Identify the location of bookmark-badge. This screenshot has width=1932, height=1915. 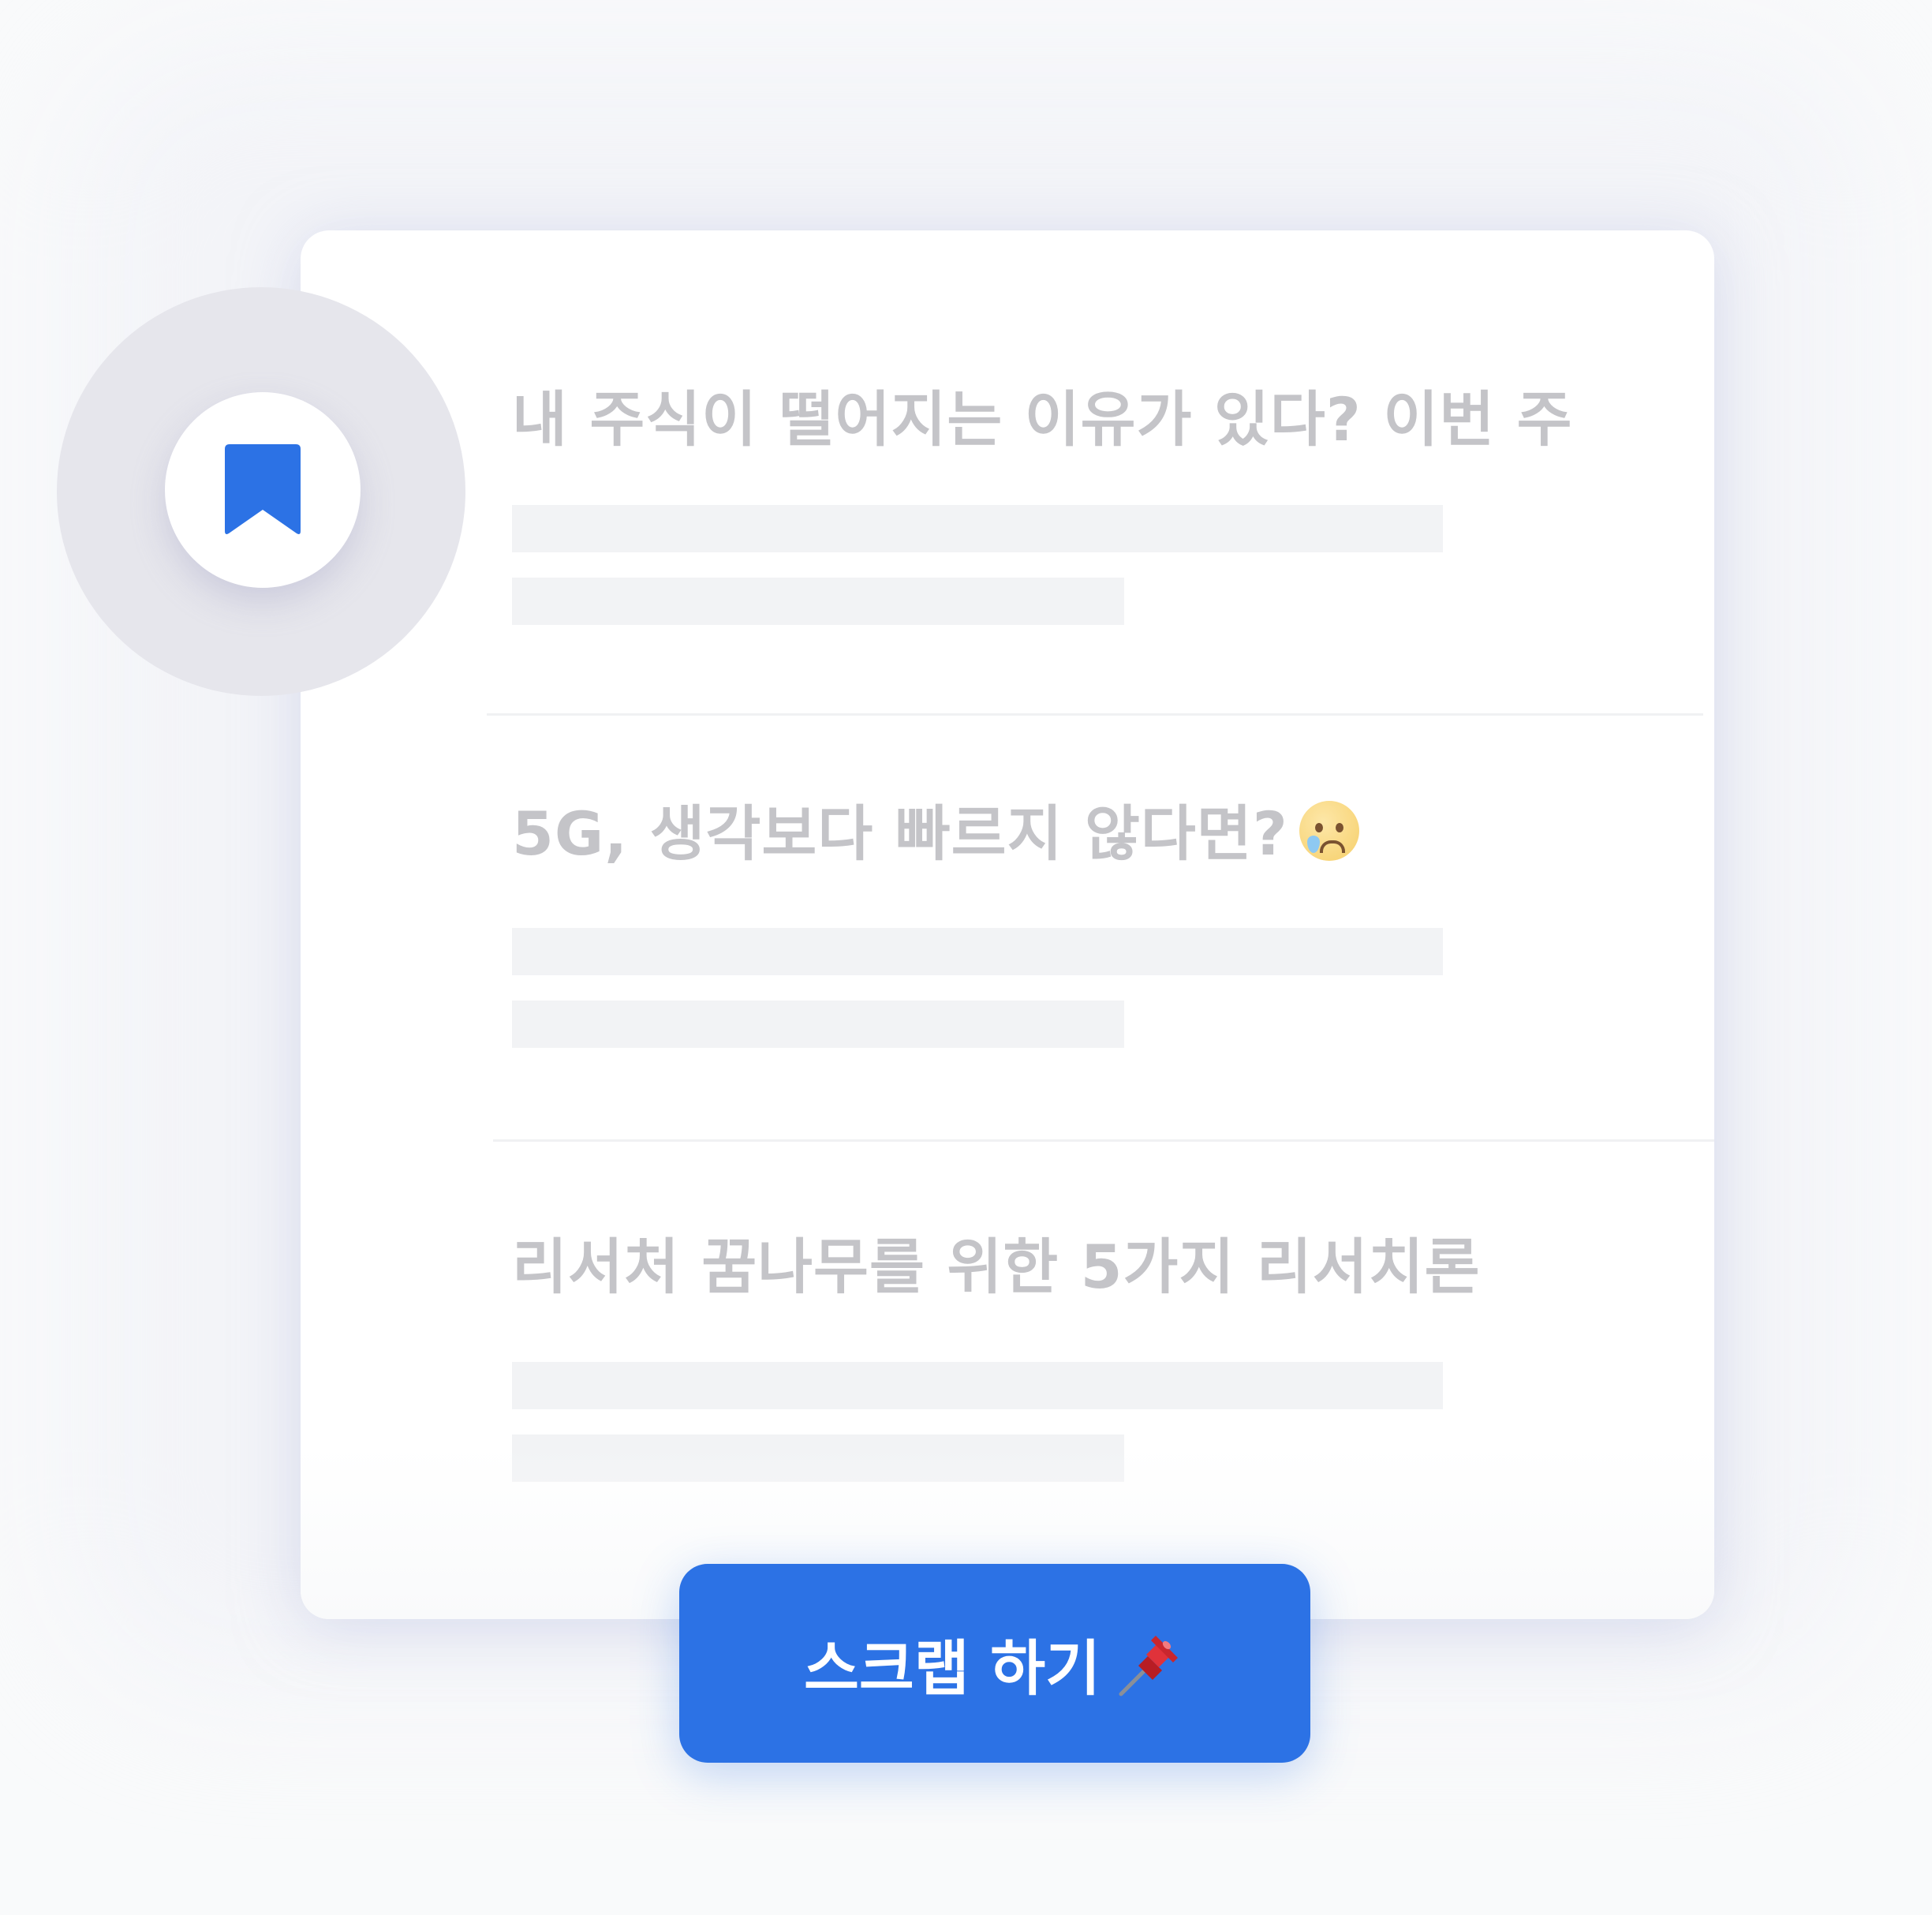
(263, 490).